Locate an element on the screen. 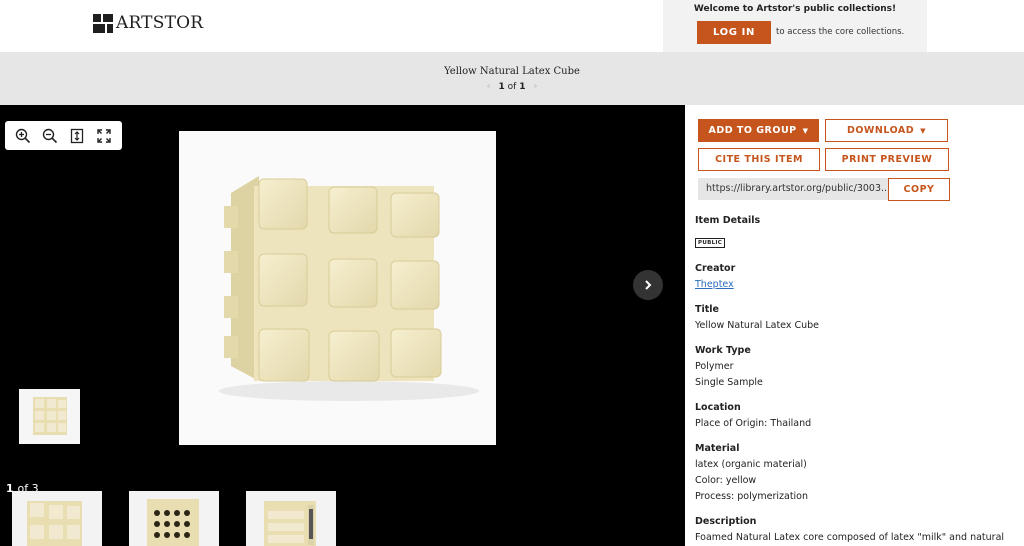  fit-height-icon is located at coordinates (77, 136).